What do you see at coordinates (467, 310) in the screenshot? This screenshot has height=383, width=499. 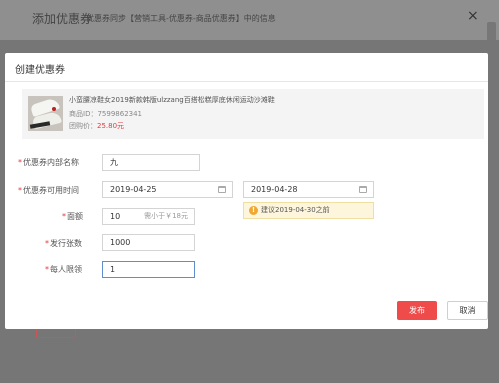 I see `cancel-button: 取消` at bounding box center [467, 310].